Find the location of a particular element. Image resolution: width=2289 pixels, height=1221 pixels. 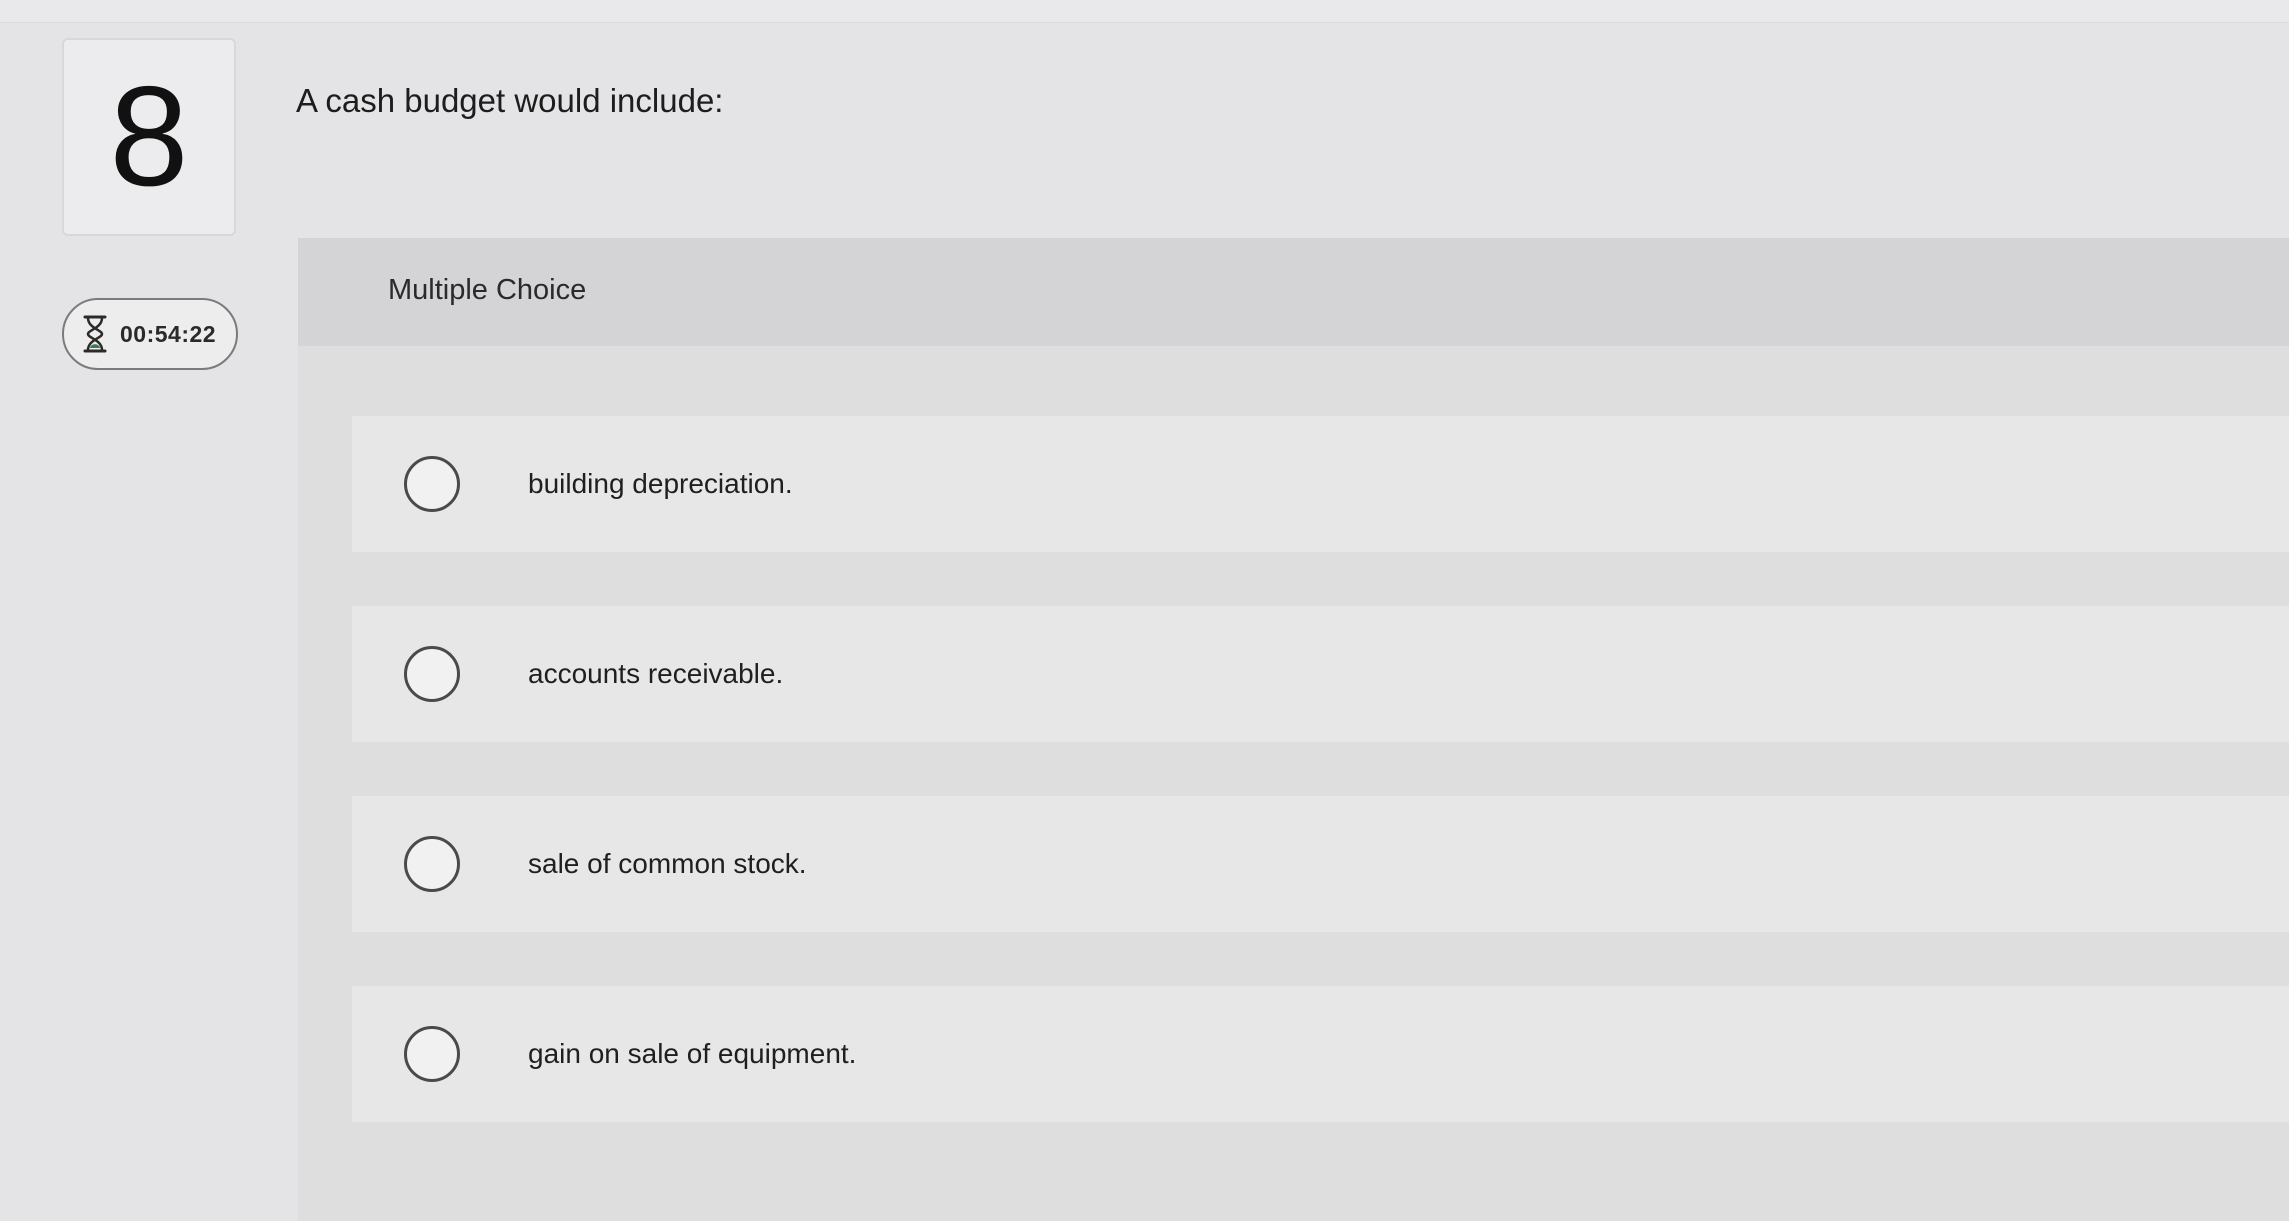

option-item: accounts receivable. is located at coordinates (1320, 674).